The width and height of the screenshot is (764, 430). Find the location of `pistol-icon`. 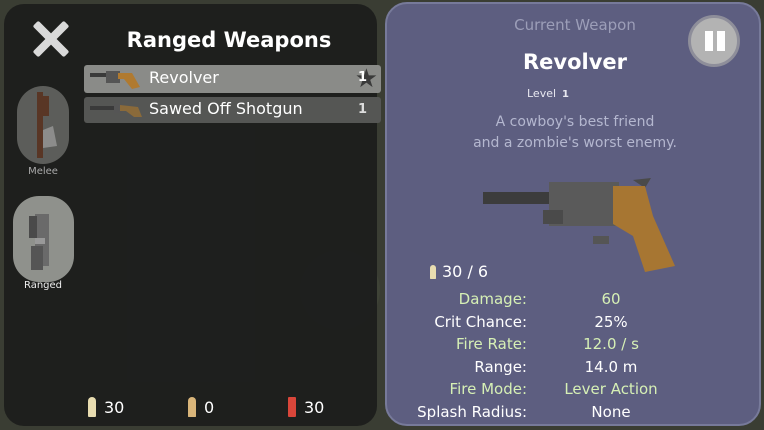

pistol-icon is located at coordinates (39, 242).